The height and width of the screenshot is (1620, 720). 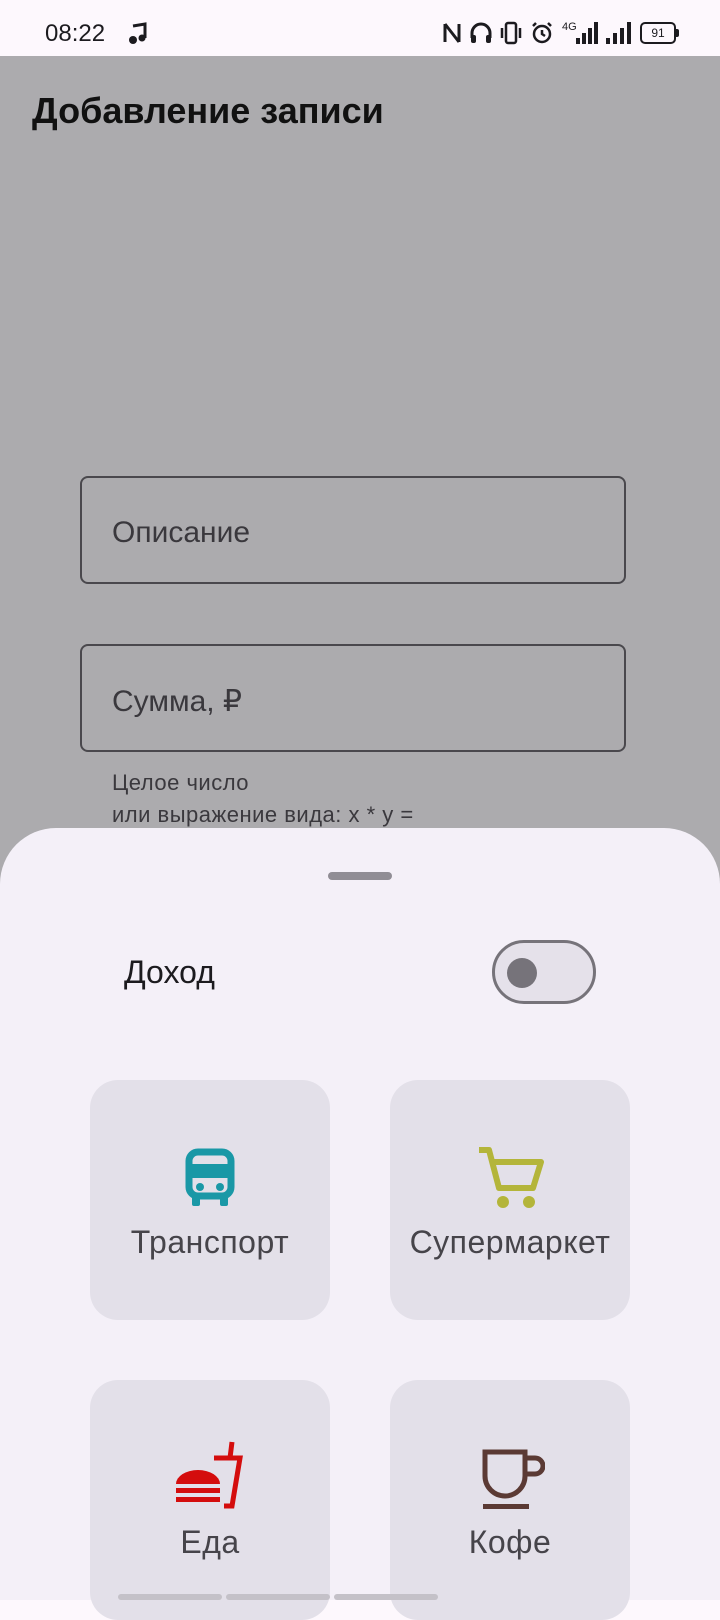 What do you see at coordinates (138, 33) in the screenshot?
I see `music-note-icon` at bounding box center [138, 33].